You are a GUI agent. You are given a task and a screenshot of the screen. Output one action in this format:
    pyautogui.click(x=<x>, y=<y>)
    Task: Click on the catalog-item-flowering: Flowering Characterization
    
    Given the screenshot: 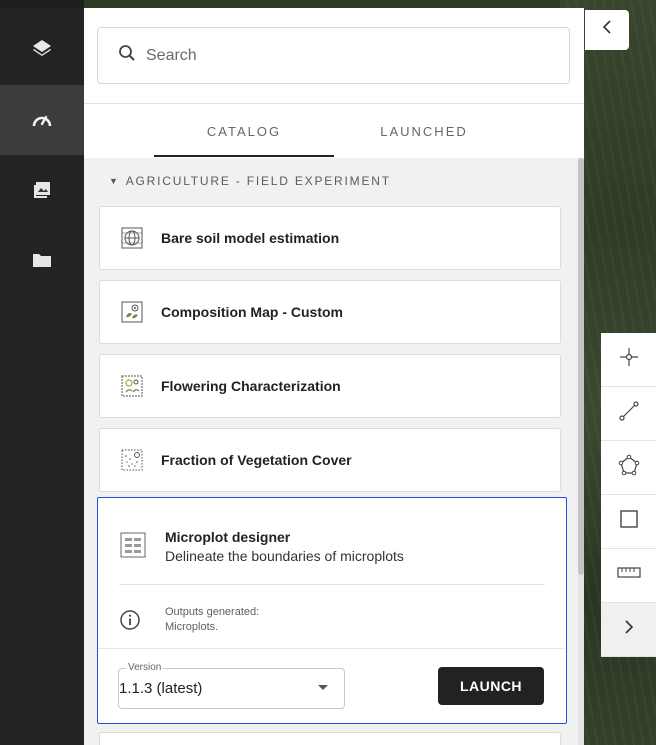 What is the action you would take?
    pyautogui.click(x=330, y=386)
    